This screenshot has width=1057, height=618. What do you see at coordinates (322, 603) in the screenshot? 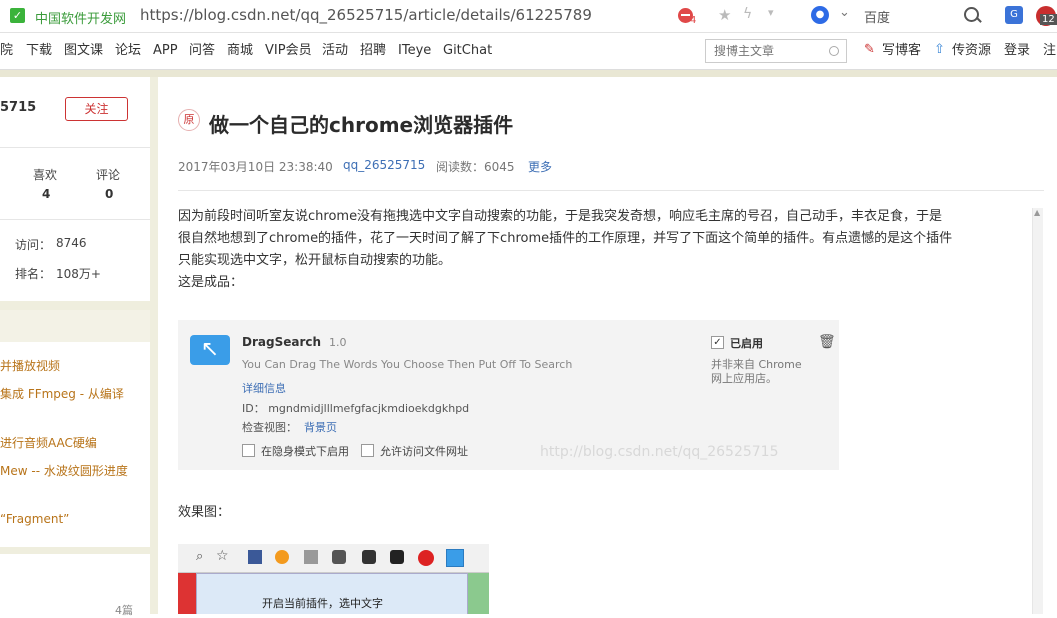
I see `popup-text: 开启当前插件，选中文字` at bounding box center [322, 603].